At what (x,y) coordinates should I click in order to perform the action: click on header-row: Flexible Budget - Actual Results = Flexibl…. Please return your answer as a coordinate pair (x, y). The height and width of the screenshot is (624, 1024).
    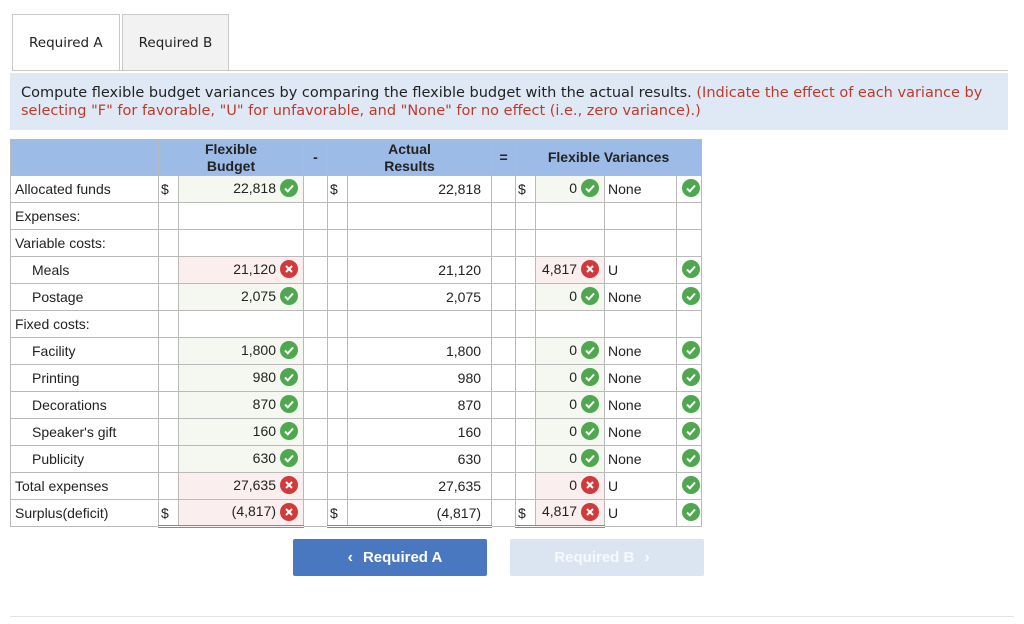
    Looking at the image, I should click on (356, 157).